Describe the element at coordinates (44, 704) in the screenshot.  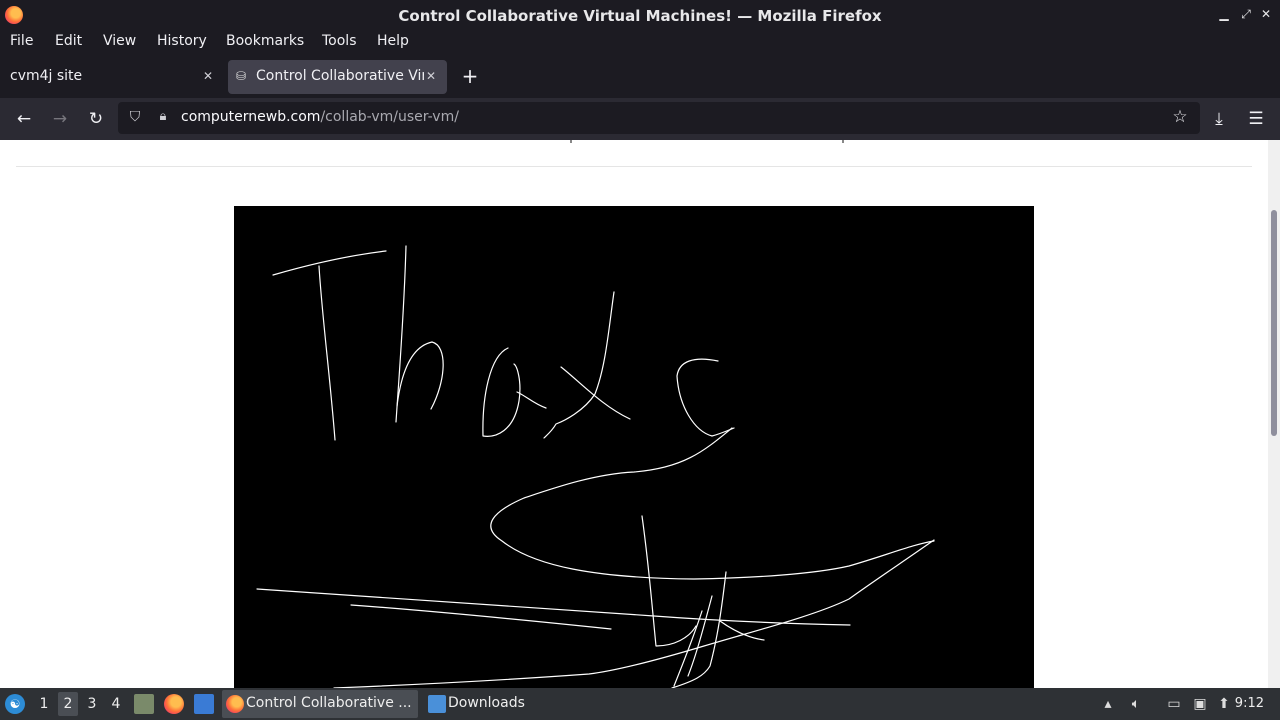
I see `workspace-1: 1` at that location.